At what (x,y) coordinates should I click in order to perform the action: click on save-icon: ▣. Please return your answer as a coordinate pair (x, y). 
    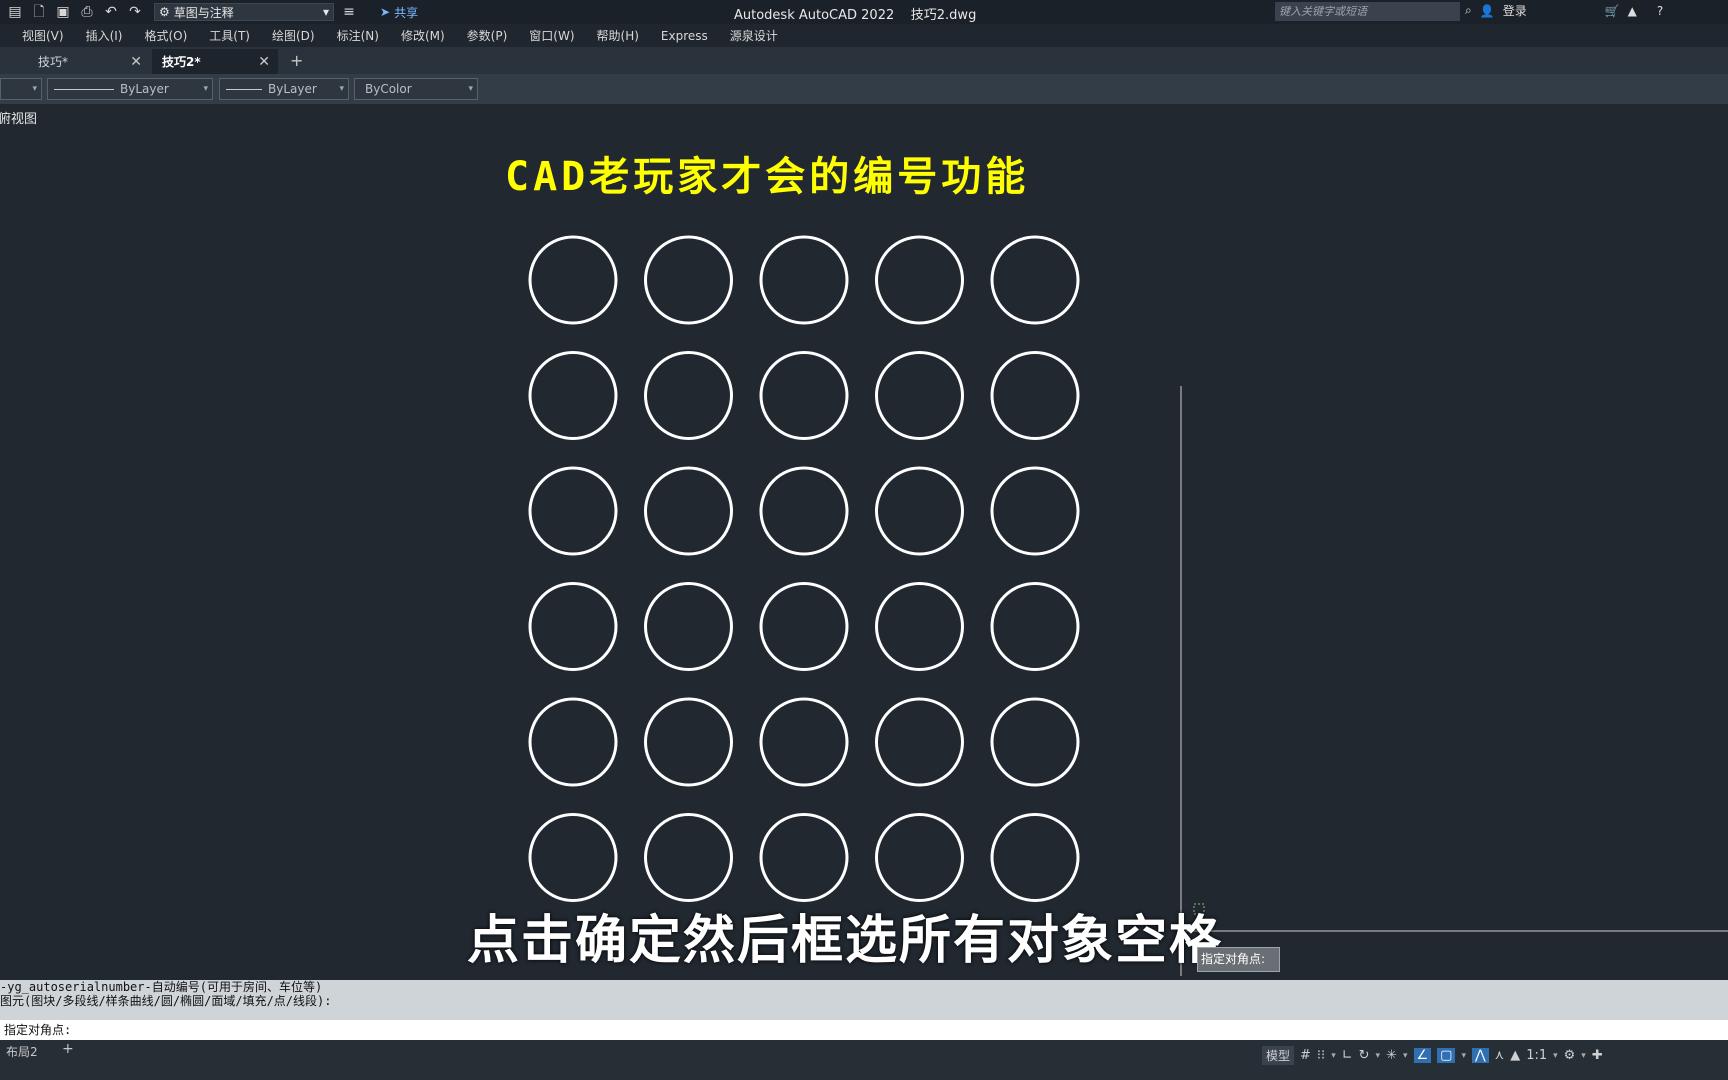
    Looking at the image, I should click on (63, 12).